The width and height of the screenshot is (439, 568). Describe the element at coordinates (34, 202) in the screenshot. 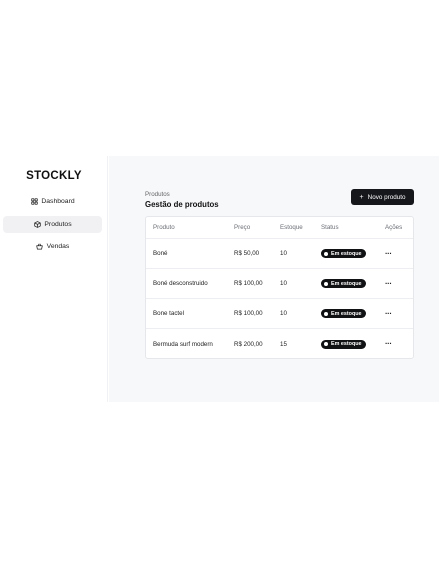

I see `grid-icon` at that location.